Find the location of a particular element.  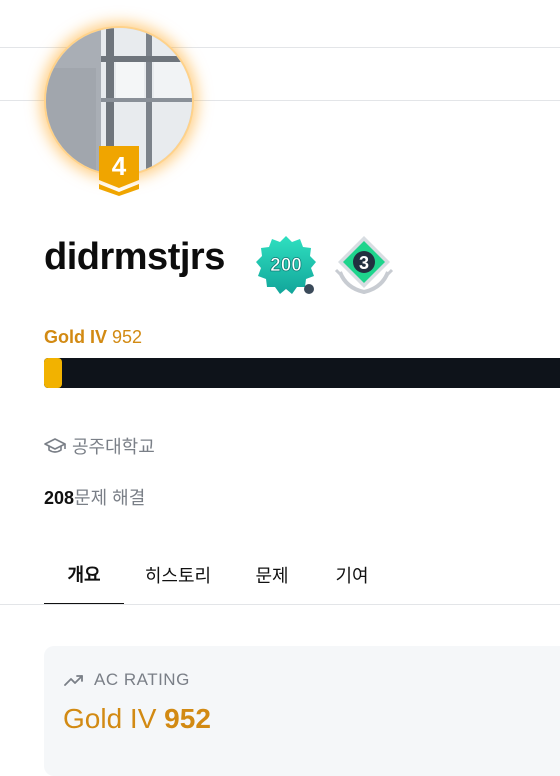

graduation-cap-icon is located at coordinates (55, 445).